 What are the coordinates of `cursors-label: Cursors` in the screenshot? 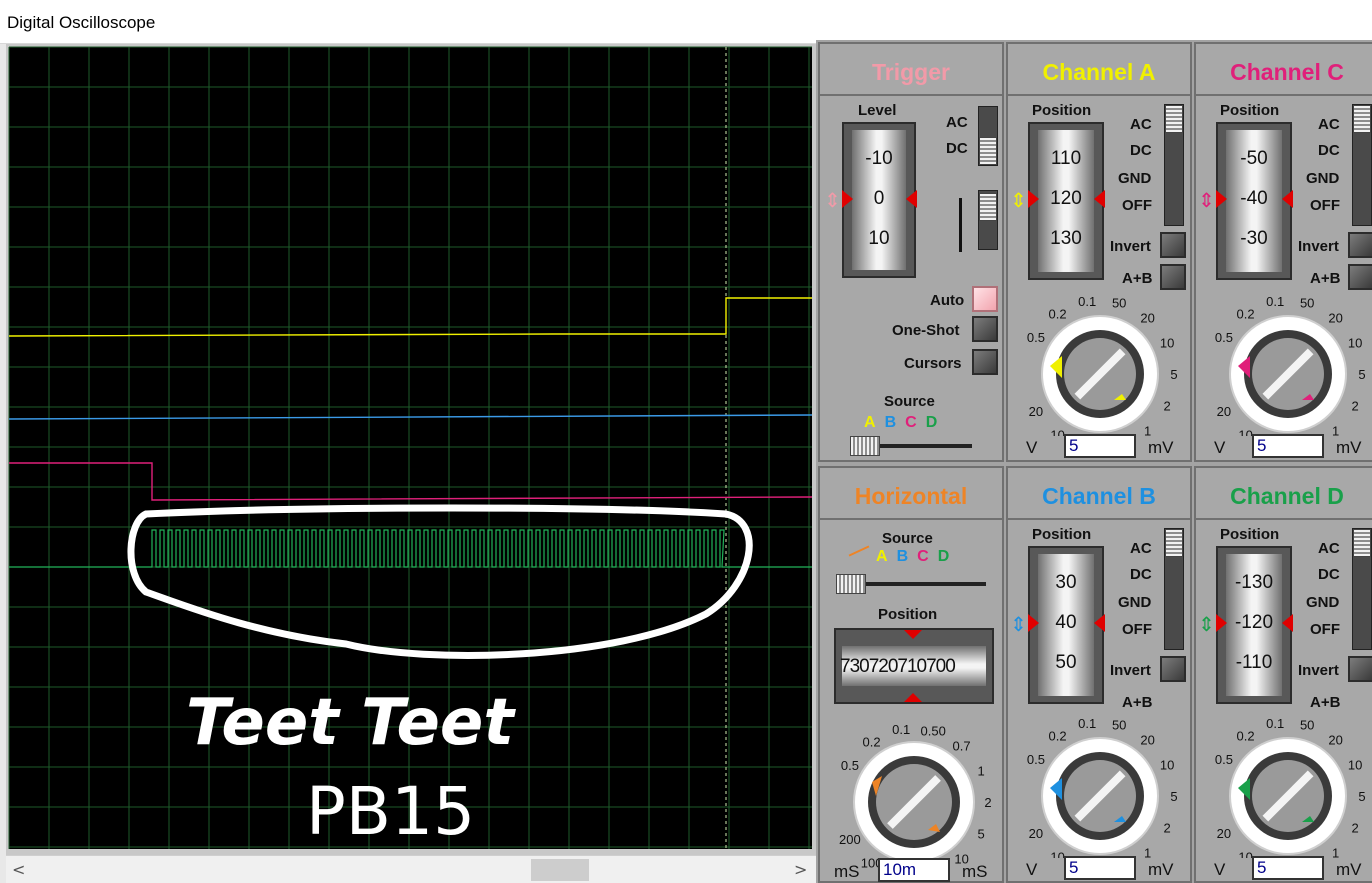 It's located at (933, 363).